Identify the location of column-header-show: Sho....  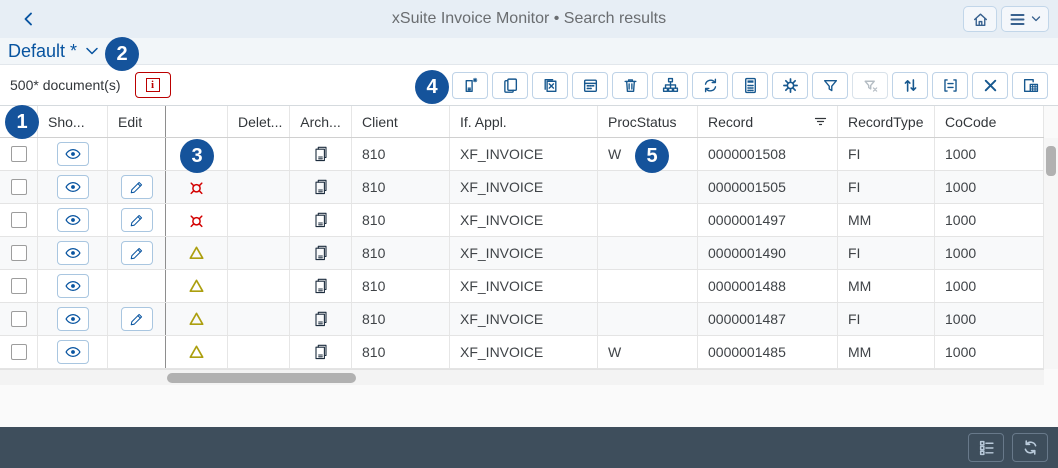
(73, 121).